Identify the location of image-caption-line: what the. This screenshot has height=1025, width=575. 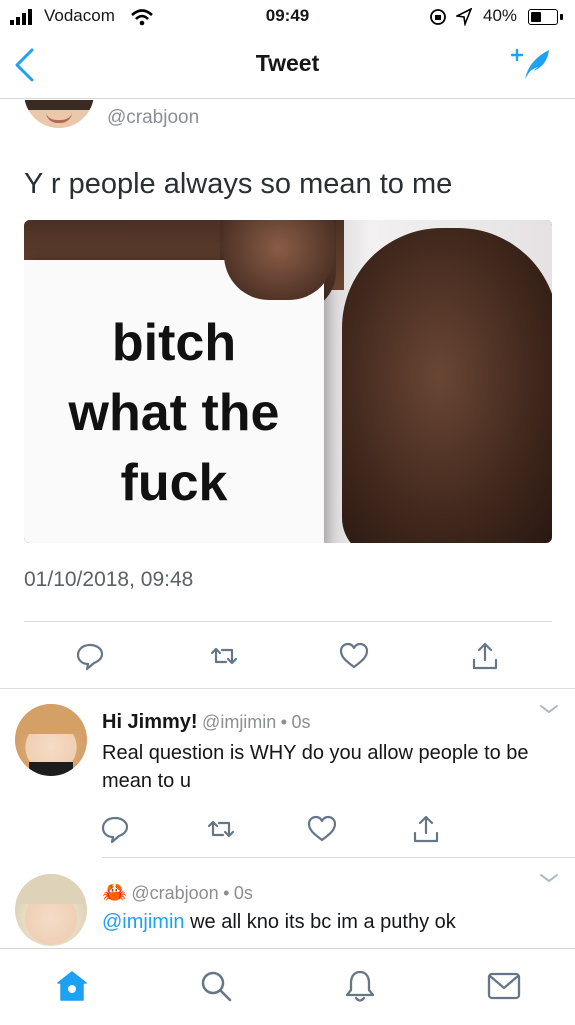
(174, 413).